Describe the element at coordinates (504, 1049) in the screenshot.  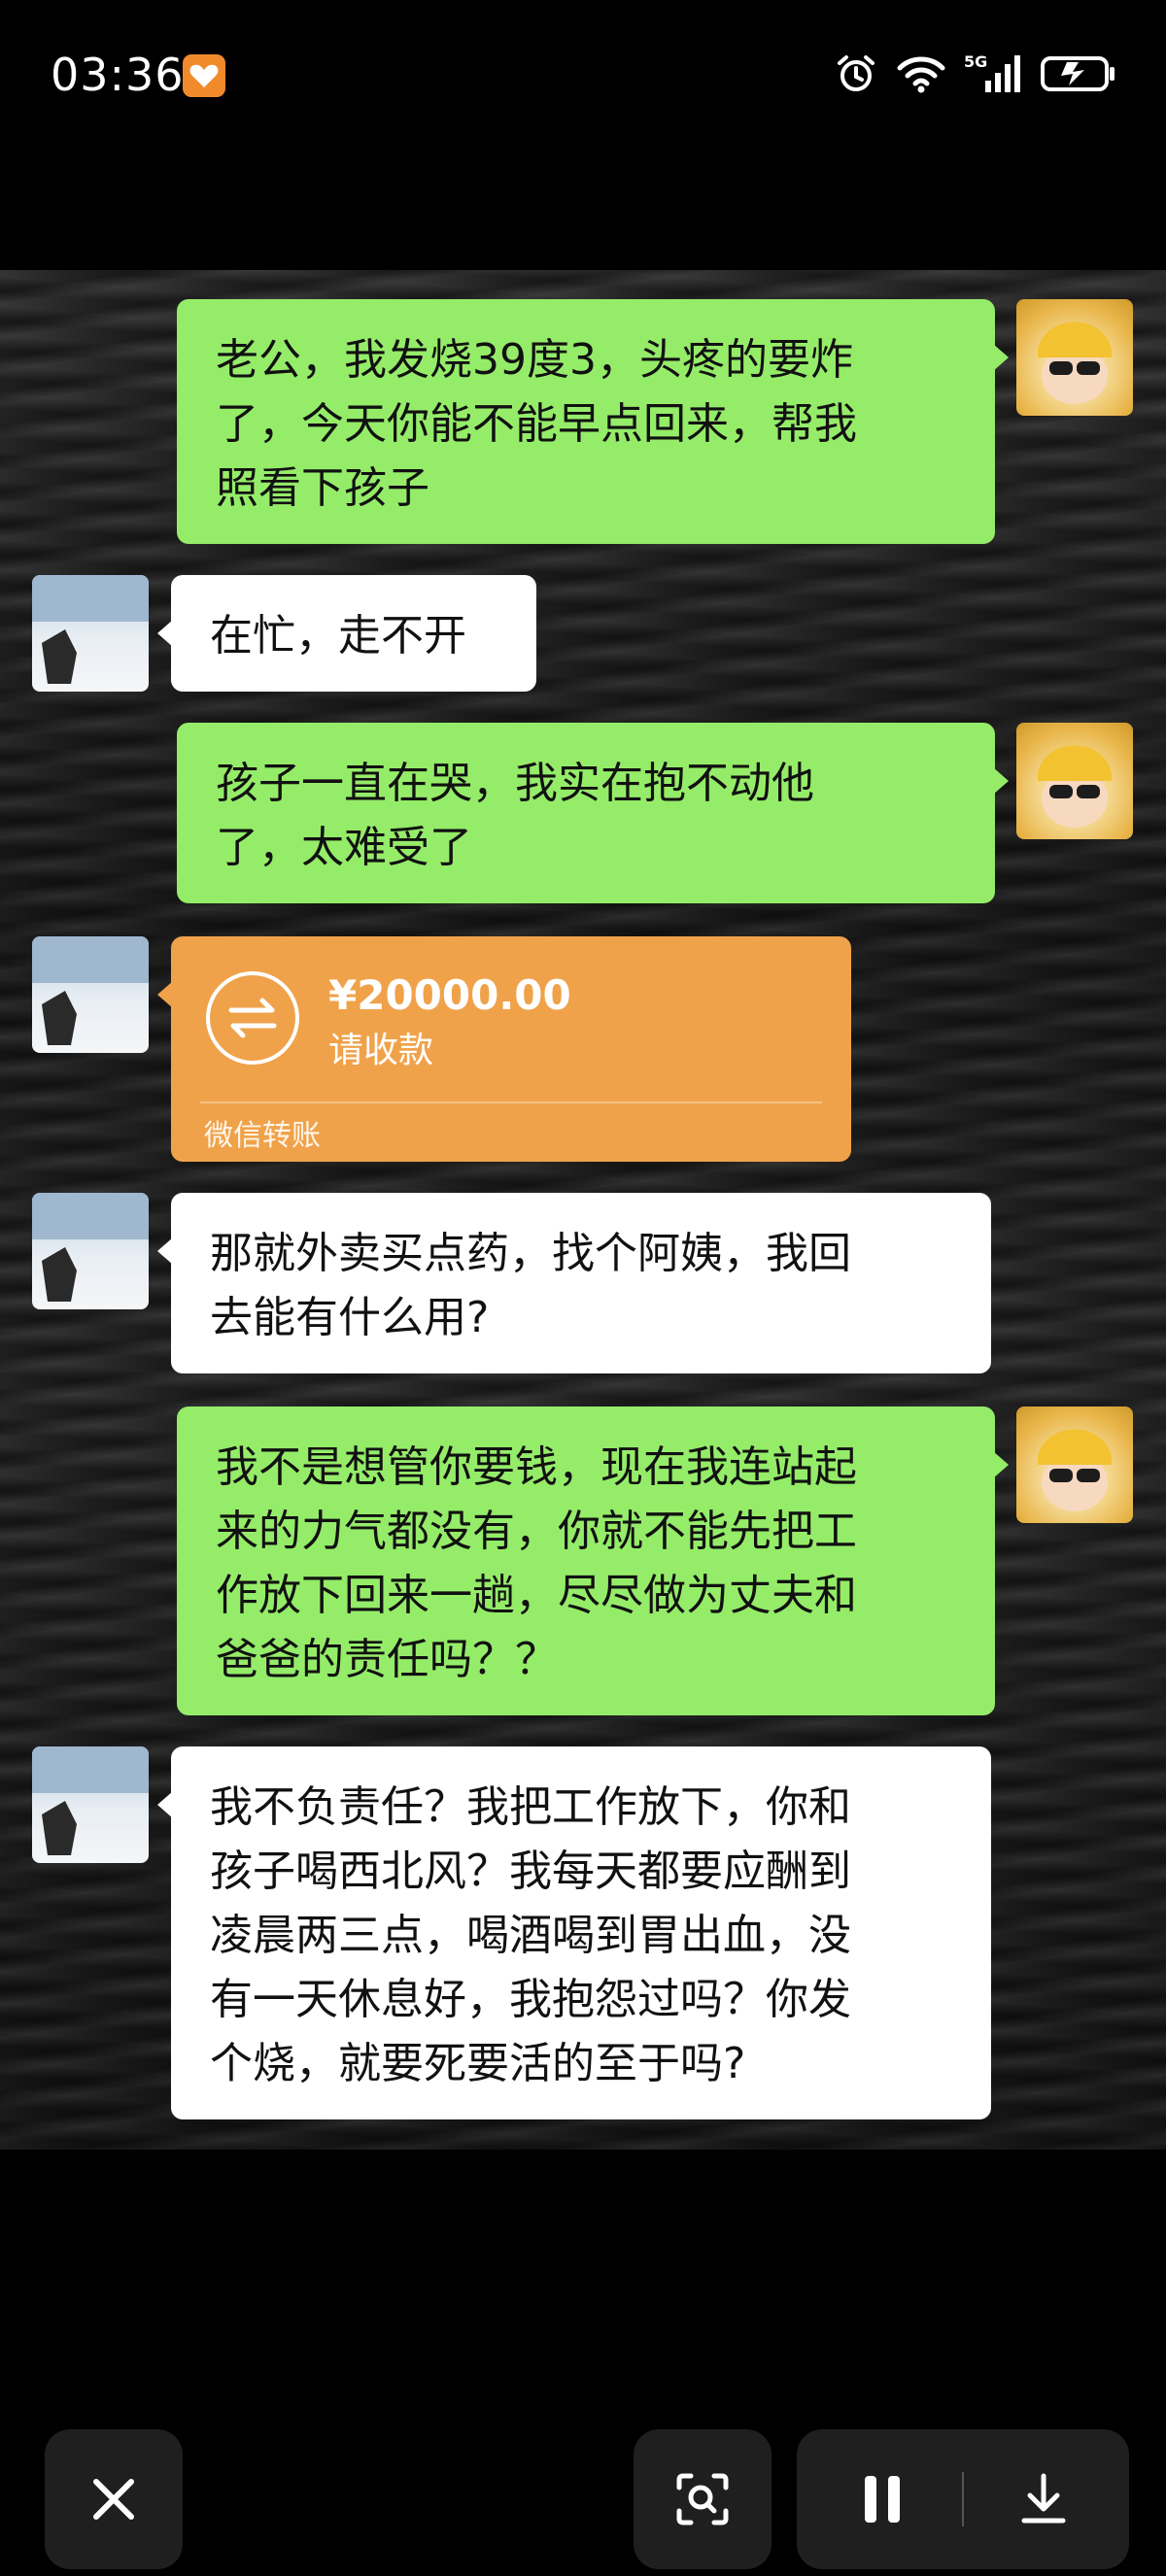
I see `wechat-transfer-card: ¥20000.00 请收款 微信转账` at that location.